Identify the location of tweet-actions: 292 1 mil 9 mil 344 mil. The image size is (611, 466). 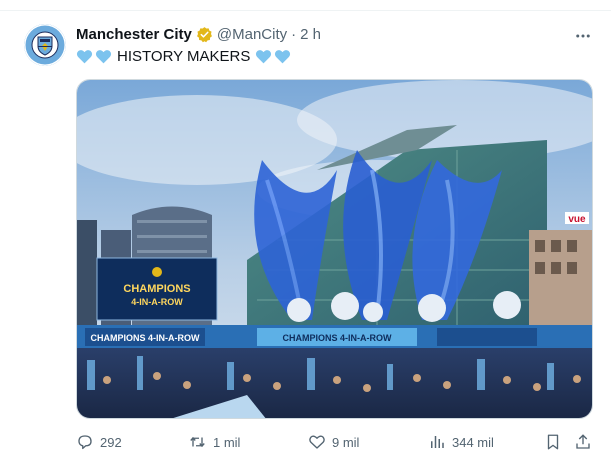
(336, 442).